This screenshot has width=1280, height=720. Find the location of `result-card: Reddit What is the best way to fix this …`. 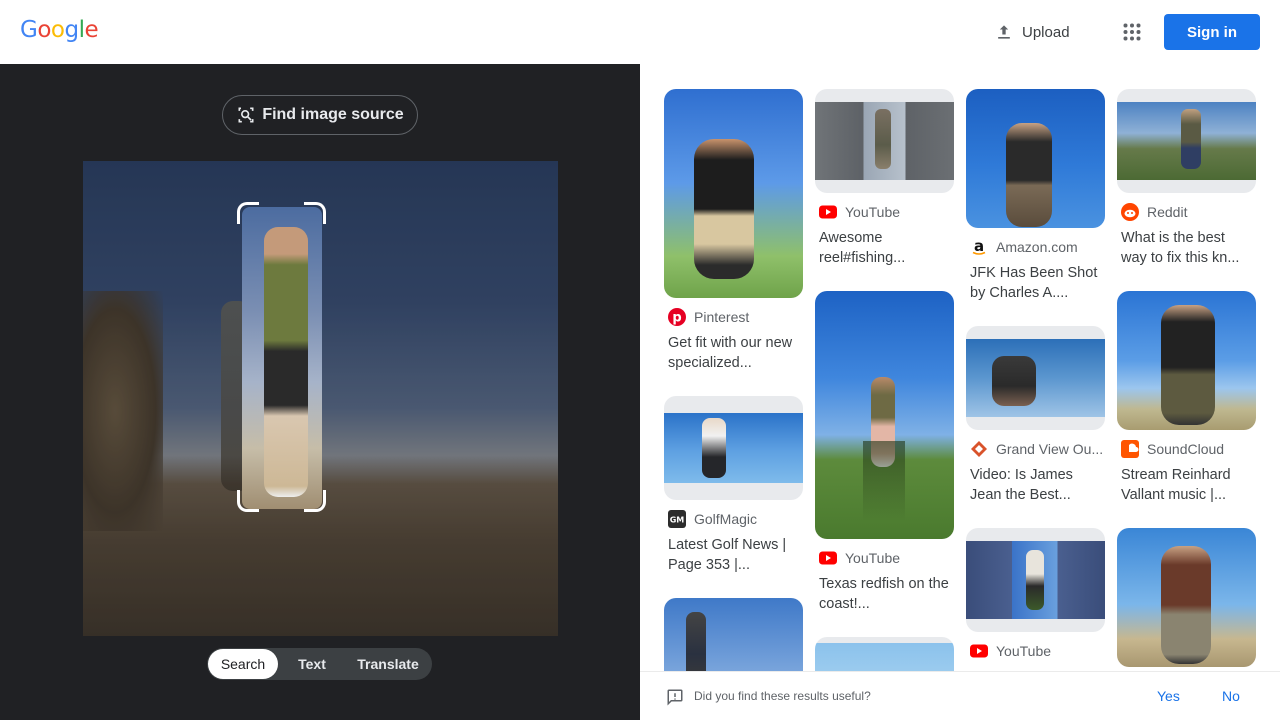

result-card: Reddit What is the best way to fix this … is located at coordinates (1186, 178).